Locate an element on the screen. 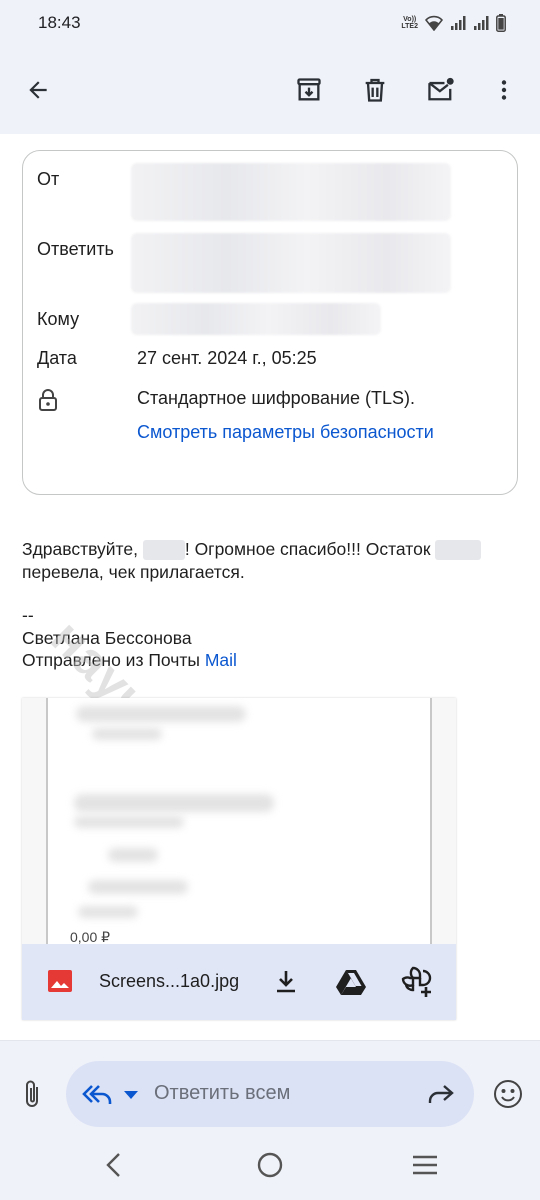  attach-button is located at coordinates (32, 1094).